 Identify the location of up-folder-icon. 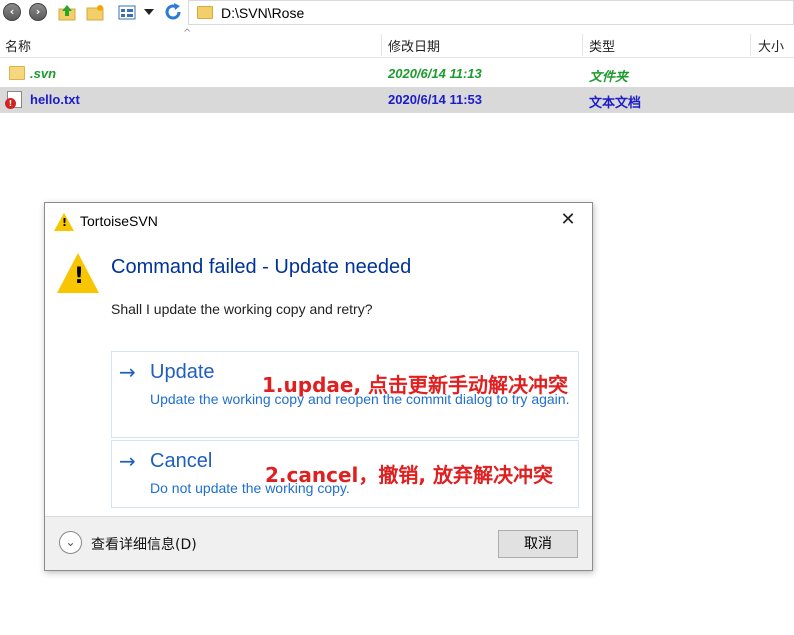
(67, 12).